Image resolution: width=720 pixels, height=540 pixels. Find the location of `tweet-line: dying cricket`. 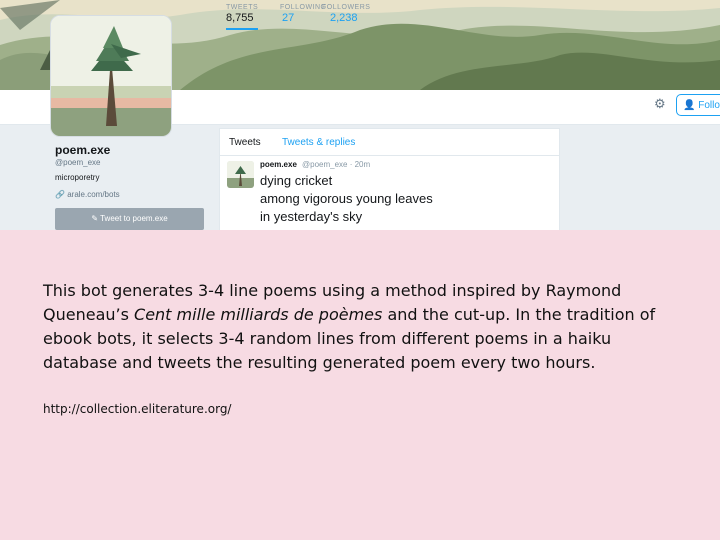

tweet-line: dying cricket is located at coordinates (296, 180).